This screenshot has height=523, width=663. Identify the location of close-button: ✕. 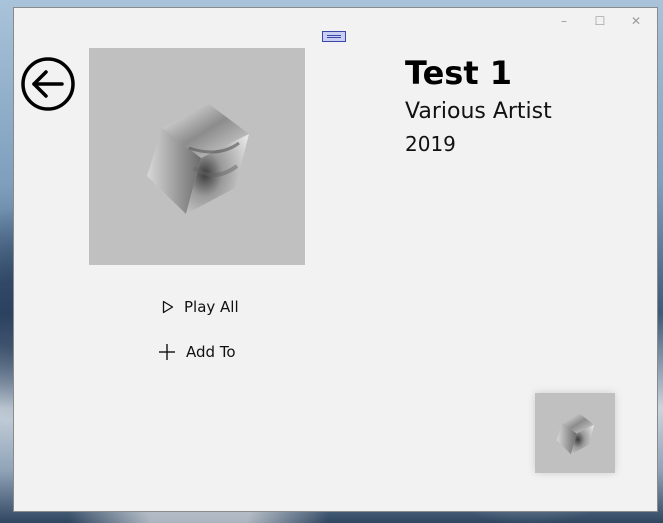
(636, 21).